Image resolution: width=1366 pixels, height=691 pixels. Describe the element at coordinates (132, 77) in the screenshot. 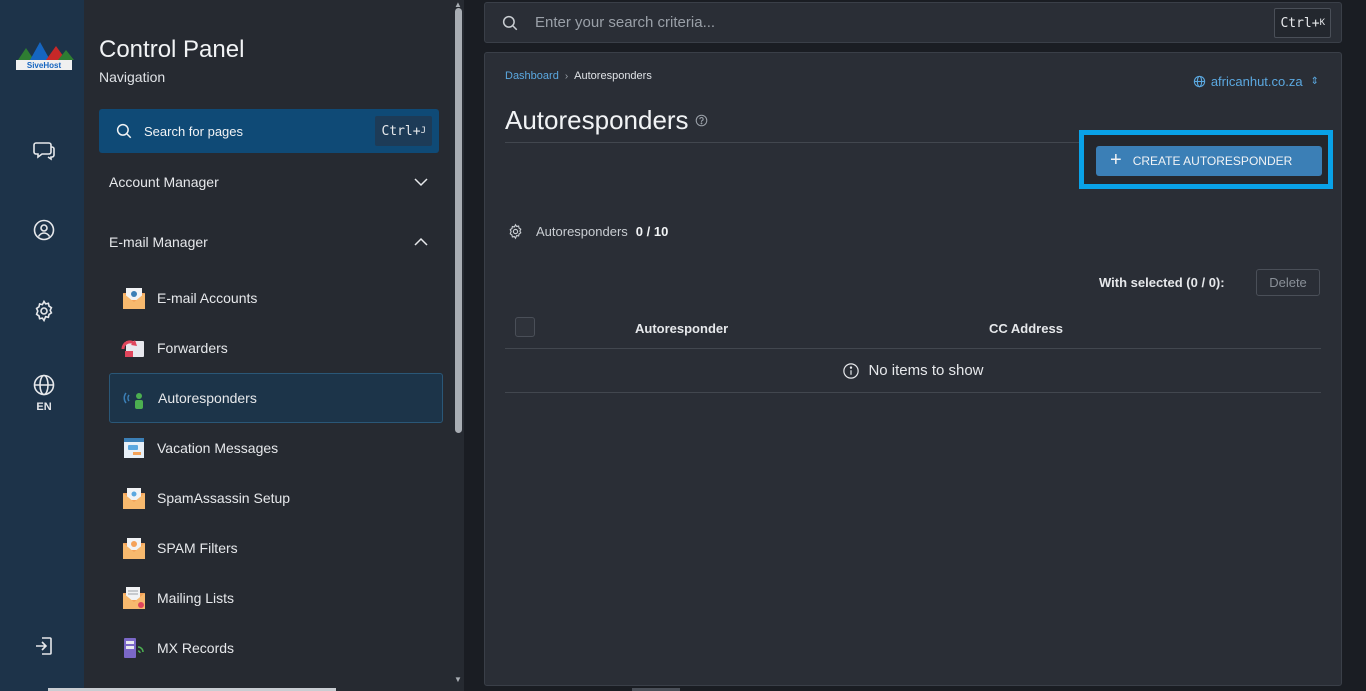

I see `panel-subtitle: Navigation` at that location.